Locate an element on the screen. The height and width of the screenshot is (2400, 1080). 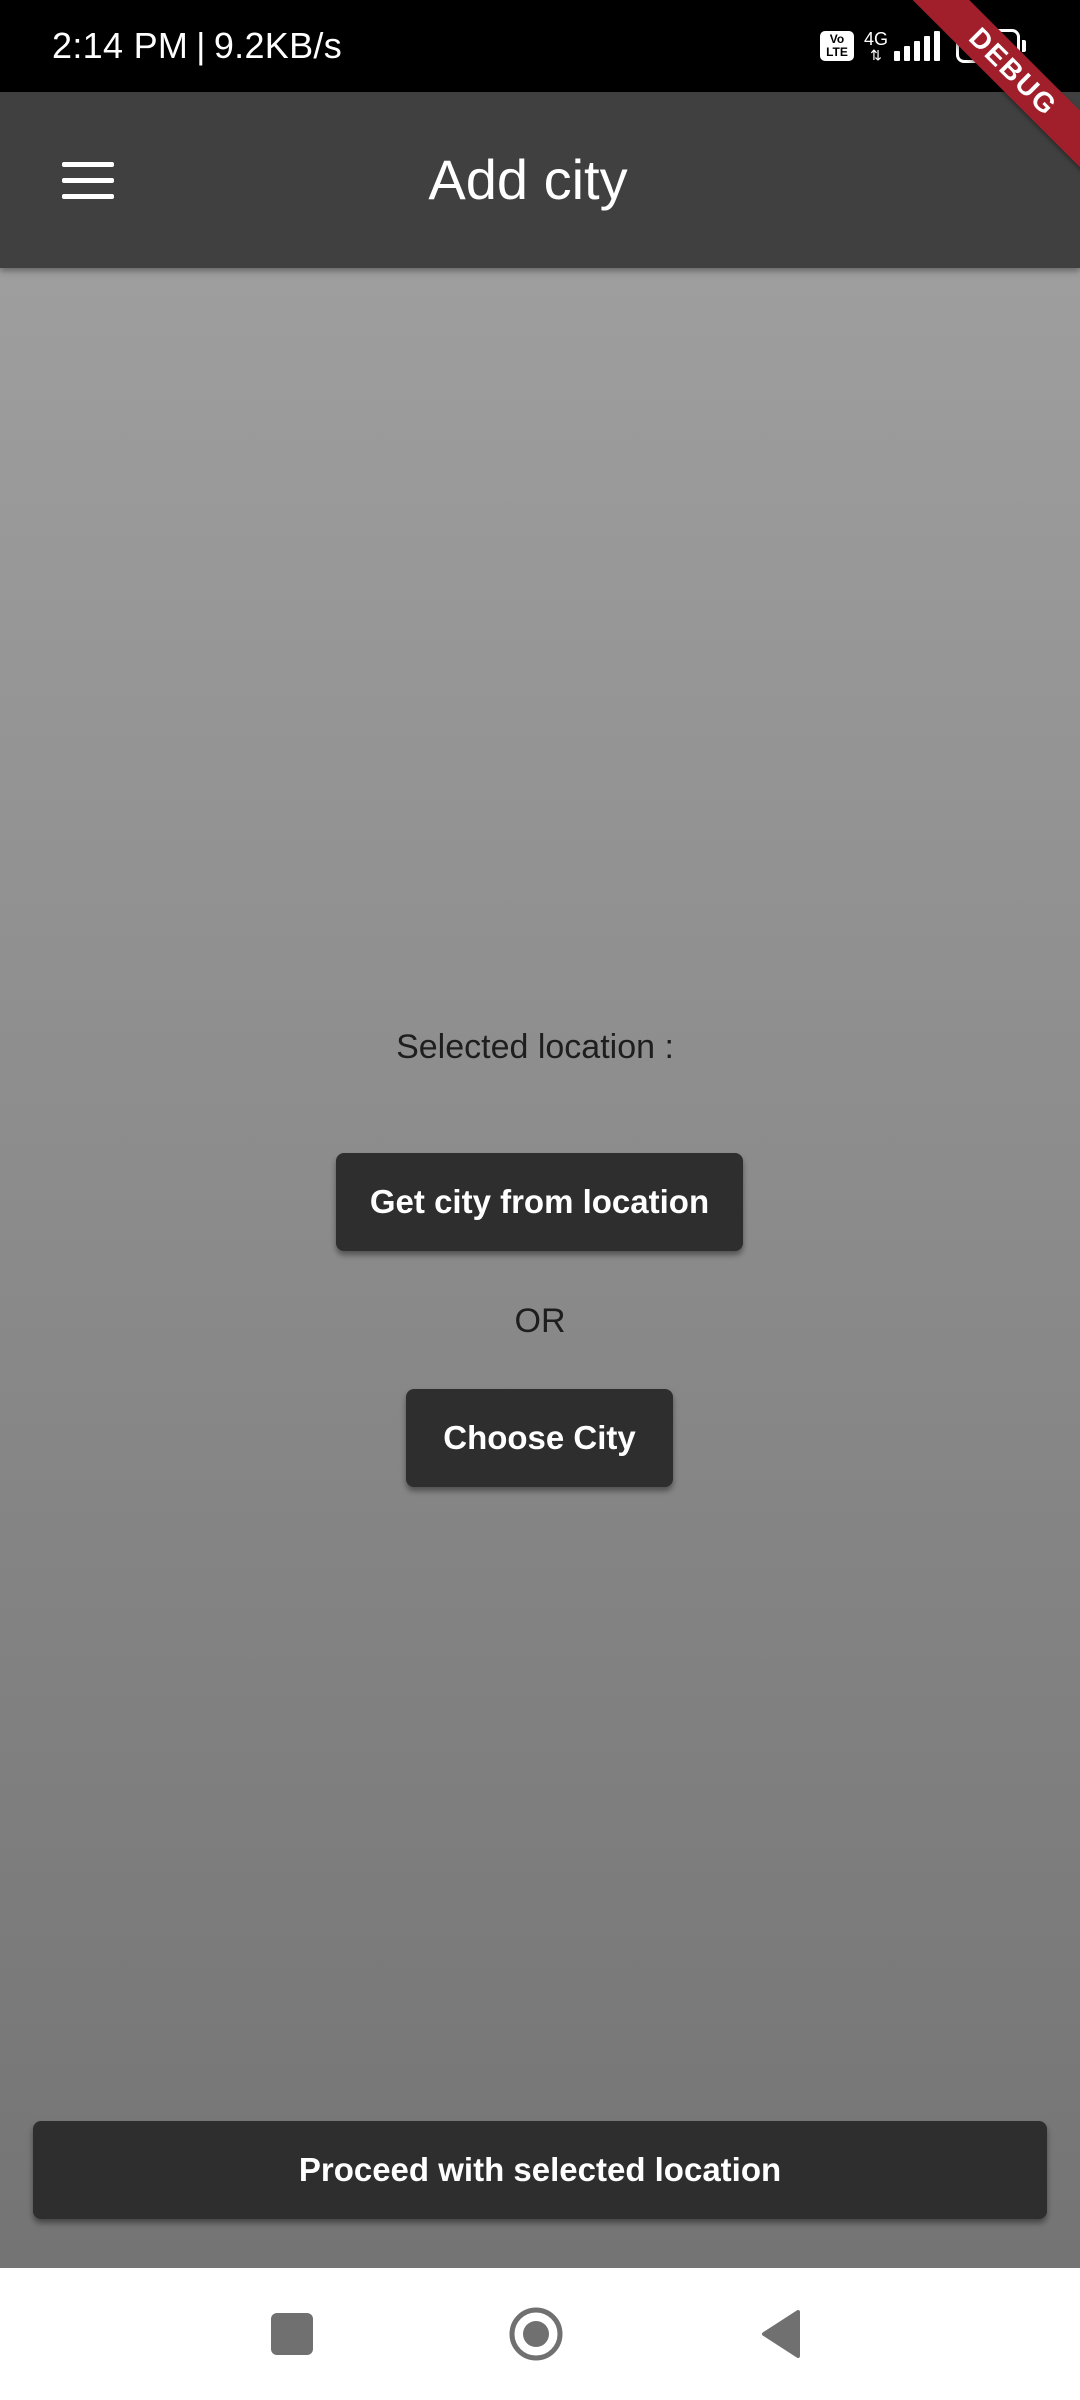
app-bar: Add city is located at coordinates (540, 180).